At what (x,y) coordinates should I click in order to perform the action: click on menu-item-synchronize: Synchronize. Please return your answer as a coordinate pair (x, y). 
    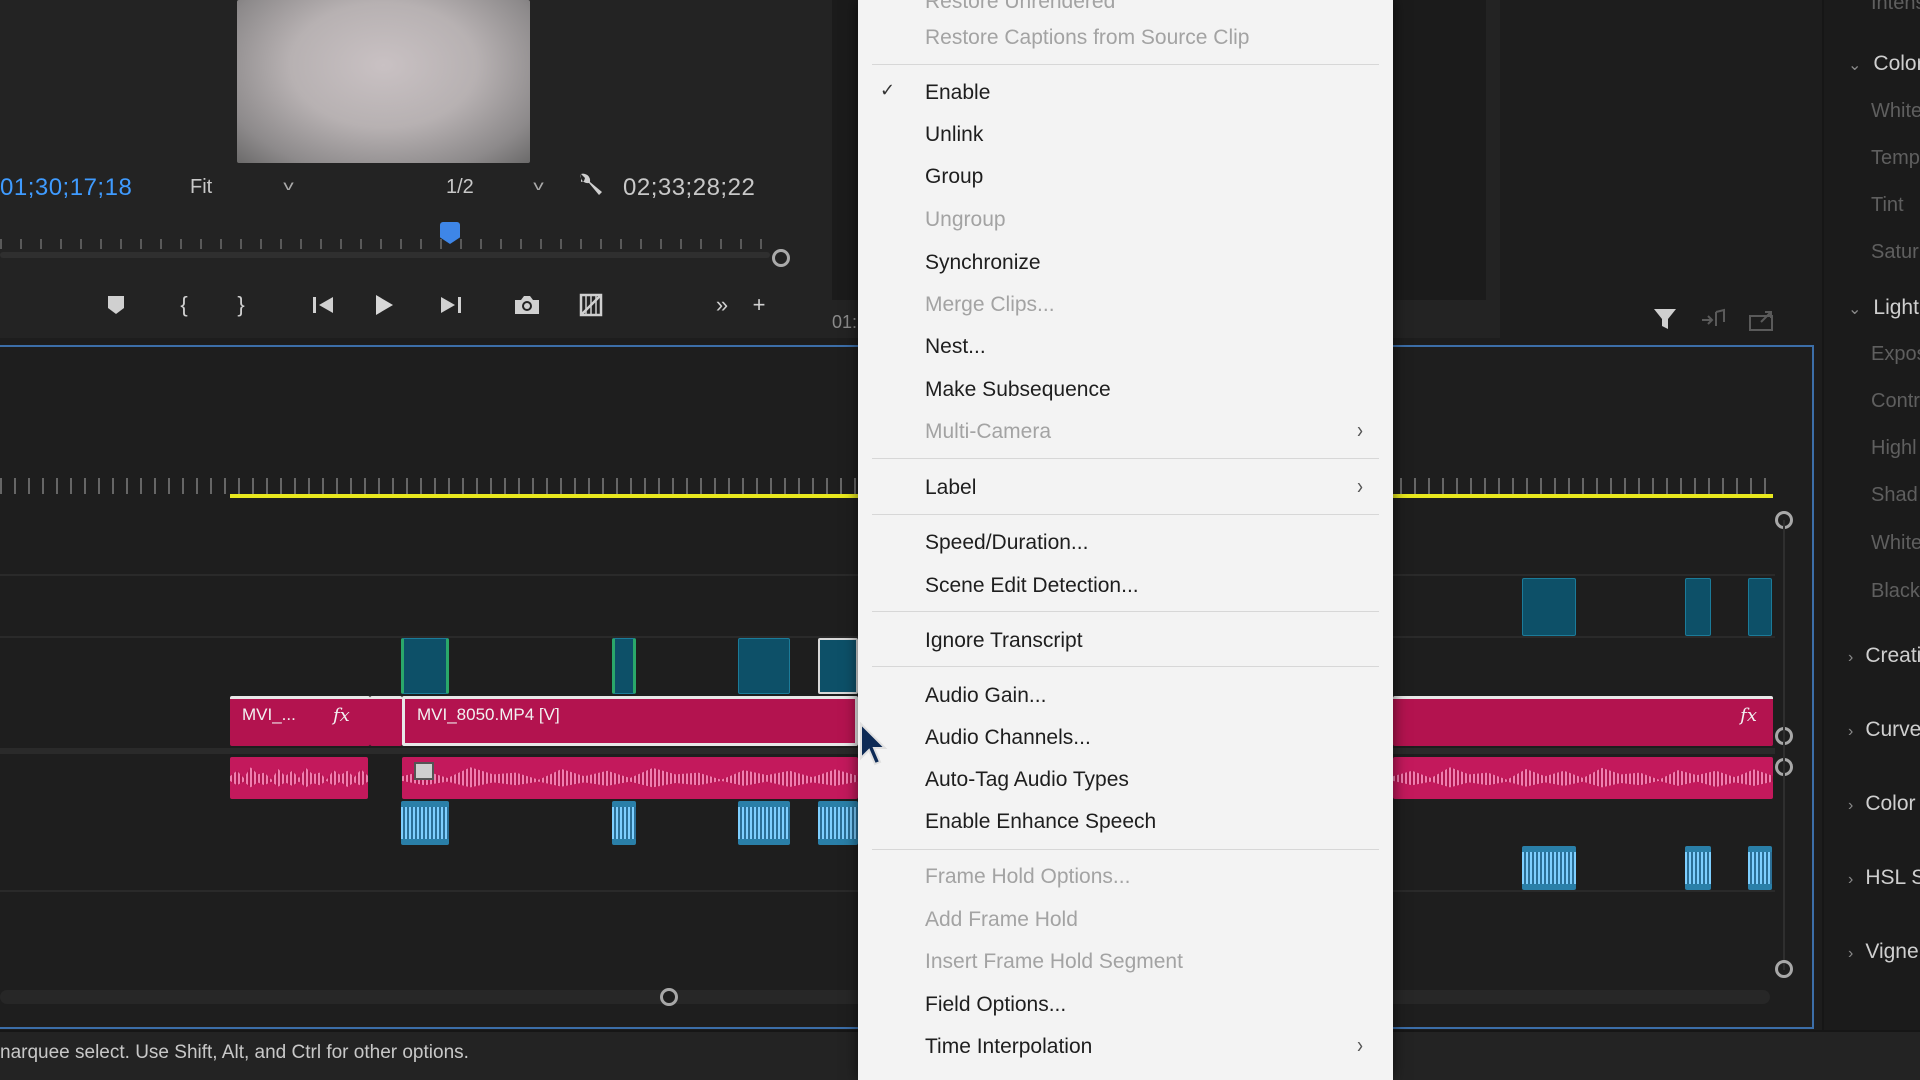
    Looking at the image, I should click on (1125, 263).